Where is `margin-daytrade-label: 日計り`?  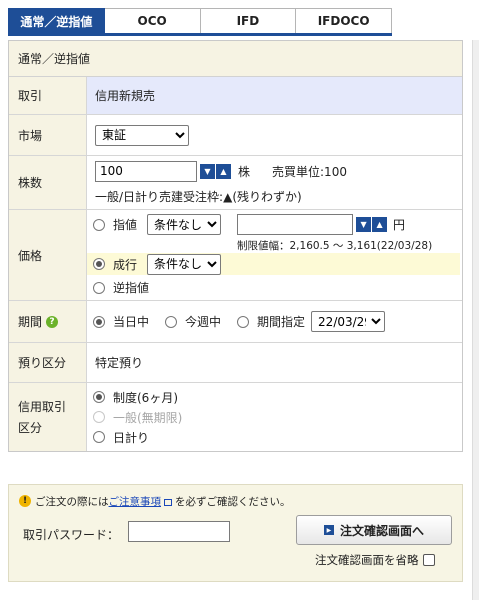
margin-daytrade-label: 日計り is located at coordinates (131, 437).